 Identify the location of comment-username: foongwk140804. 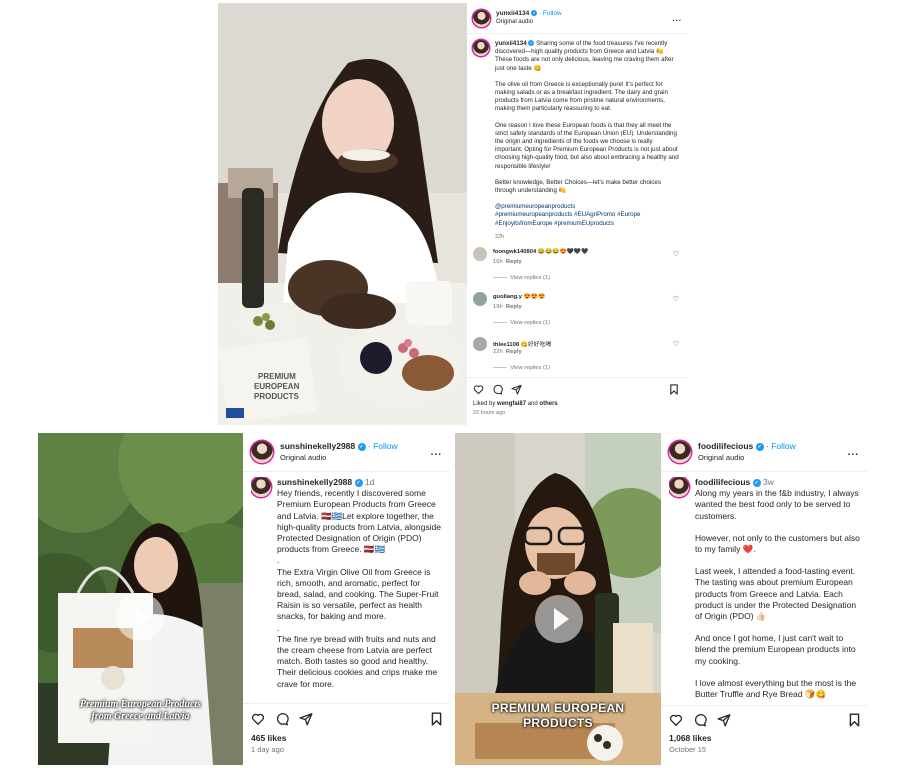
(514, 252).